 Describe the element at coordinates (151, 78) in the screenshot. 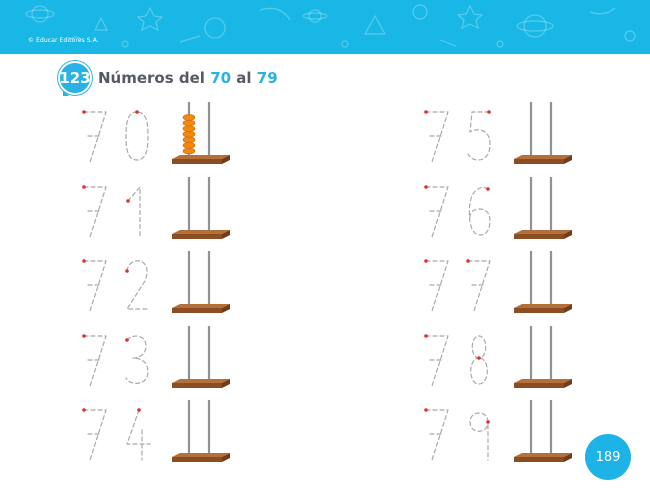

I see `title-prefix: Números del` at that location.